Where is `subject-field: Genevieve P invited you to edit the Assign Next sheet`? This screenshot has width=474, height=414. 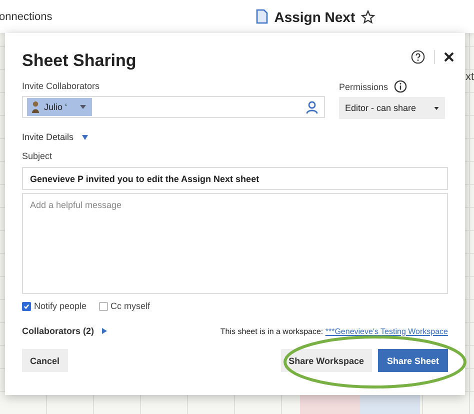
subject-field: Genevieve P invited you to edit the Assign Next sheet is located at coordinates (235, 178).